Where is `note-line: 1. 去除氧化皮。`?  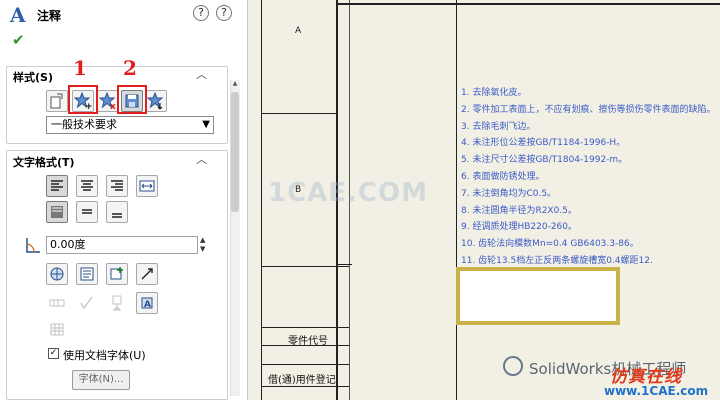 note-line: 1. 去除氧化皮。 is located at coordinates (494, 93).